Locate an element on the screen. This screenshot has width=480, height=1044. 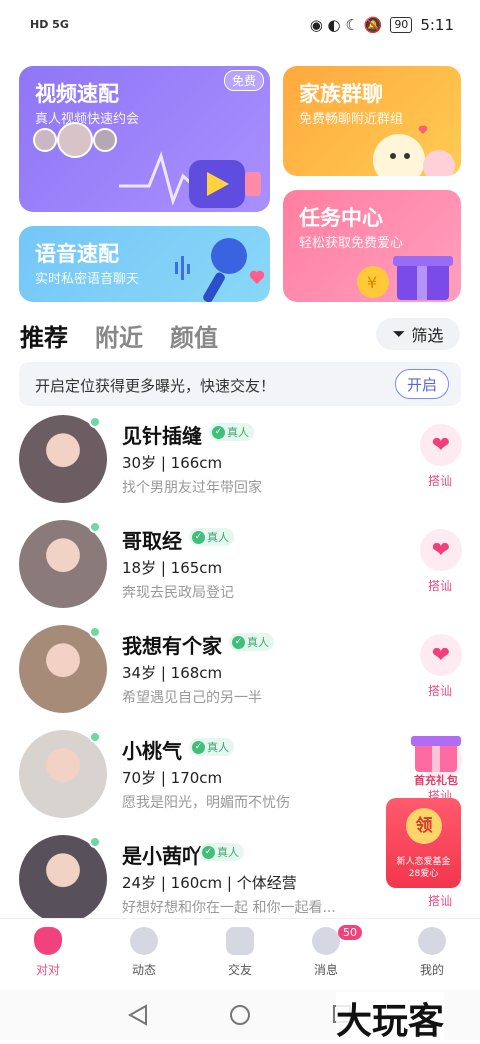
nav-friends: 交友 is located at coordinates (240, 950).